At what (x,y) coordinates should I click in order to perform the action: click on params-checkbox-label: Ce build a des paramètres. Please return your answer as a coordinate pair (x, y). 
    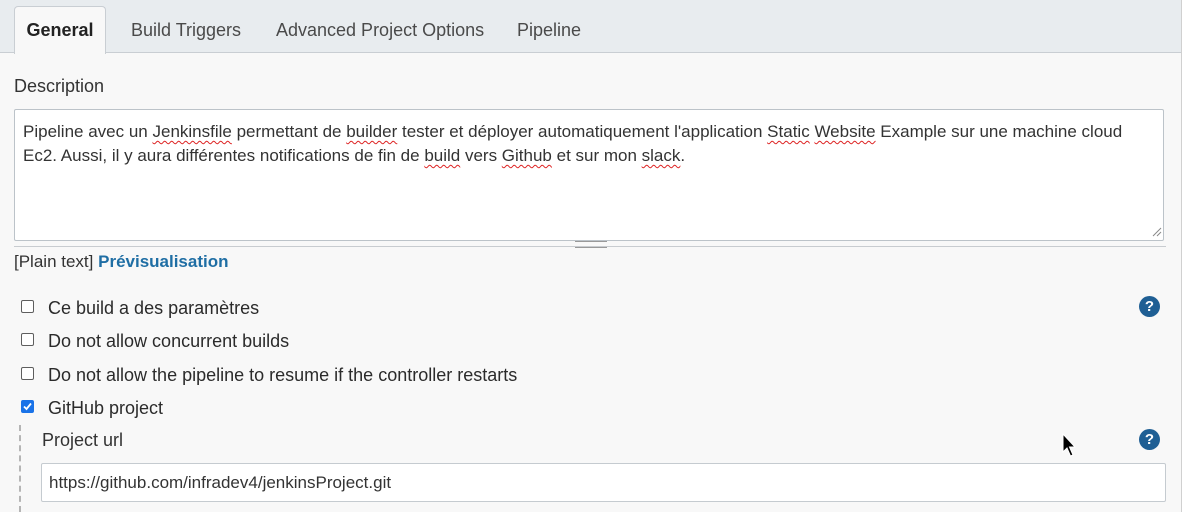
    Looking at the image, I should click on (153, 308).